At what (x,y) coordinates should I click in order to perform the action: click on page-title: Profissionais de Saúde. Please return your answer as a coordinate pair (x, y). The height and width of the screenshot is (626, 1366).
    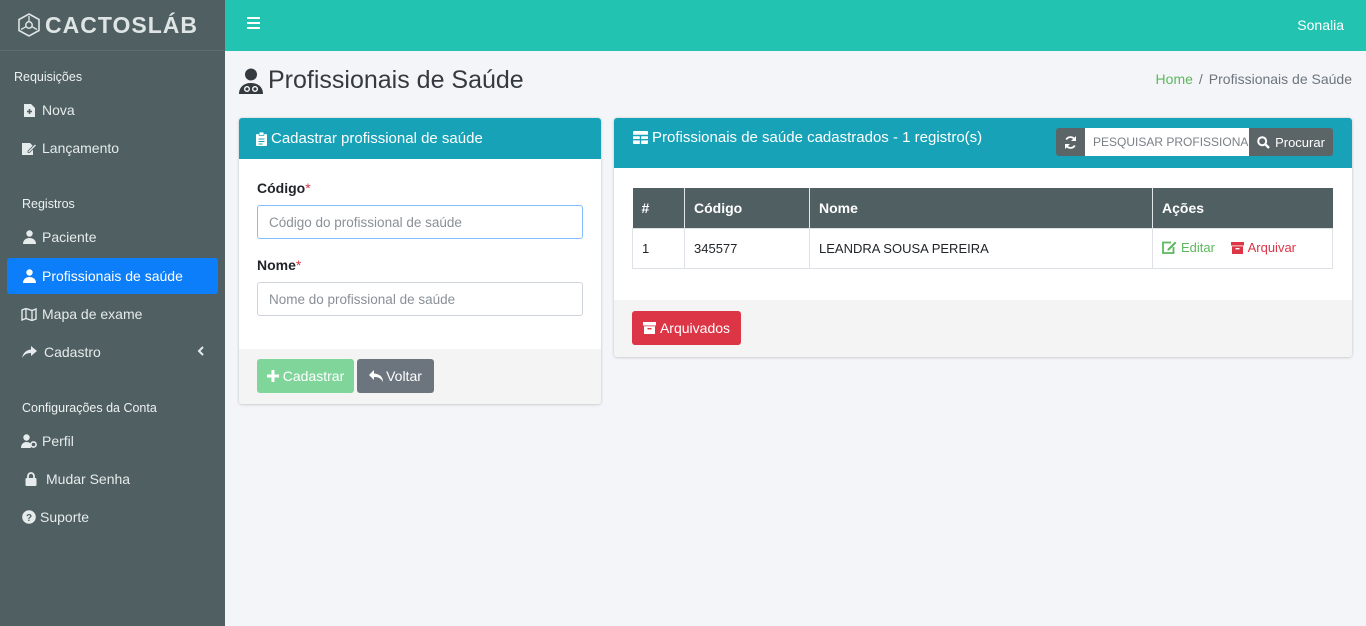
    Looking at the image, I should click on (381, 80).